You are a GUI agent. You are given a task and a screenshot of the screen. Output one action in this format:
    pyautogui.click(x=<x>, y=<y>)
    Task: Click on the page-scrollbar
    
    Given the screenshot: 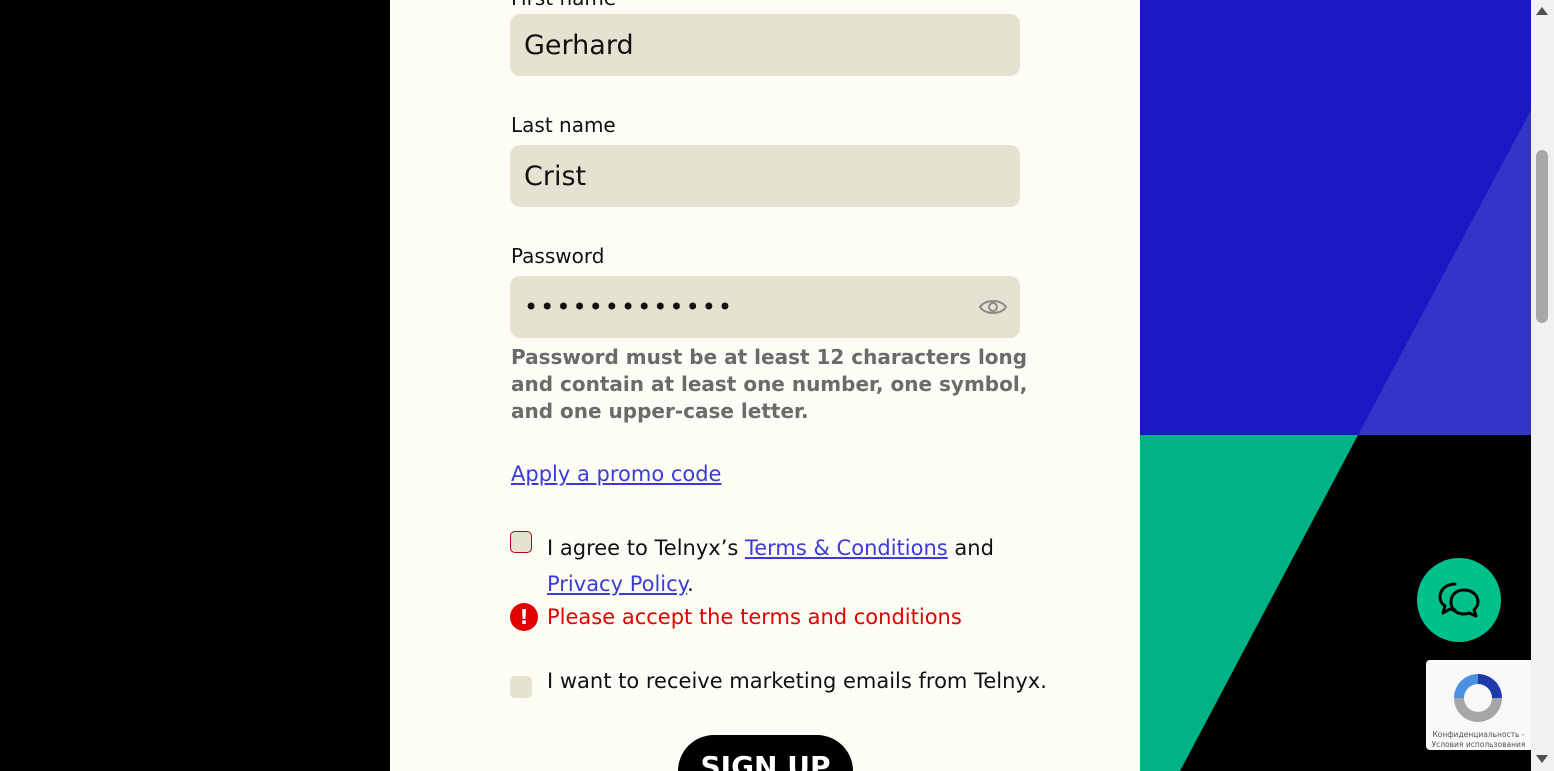 What is the action you would take?
    pyautogui.click(x=1542, y=385)
    